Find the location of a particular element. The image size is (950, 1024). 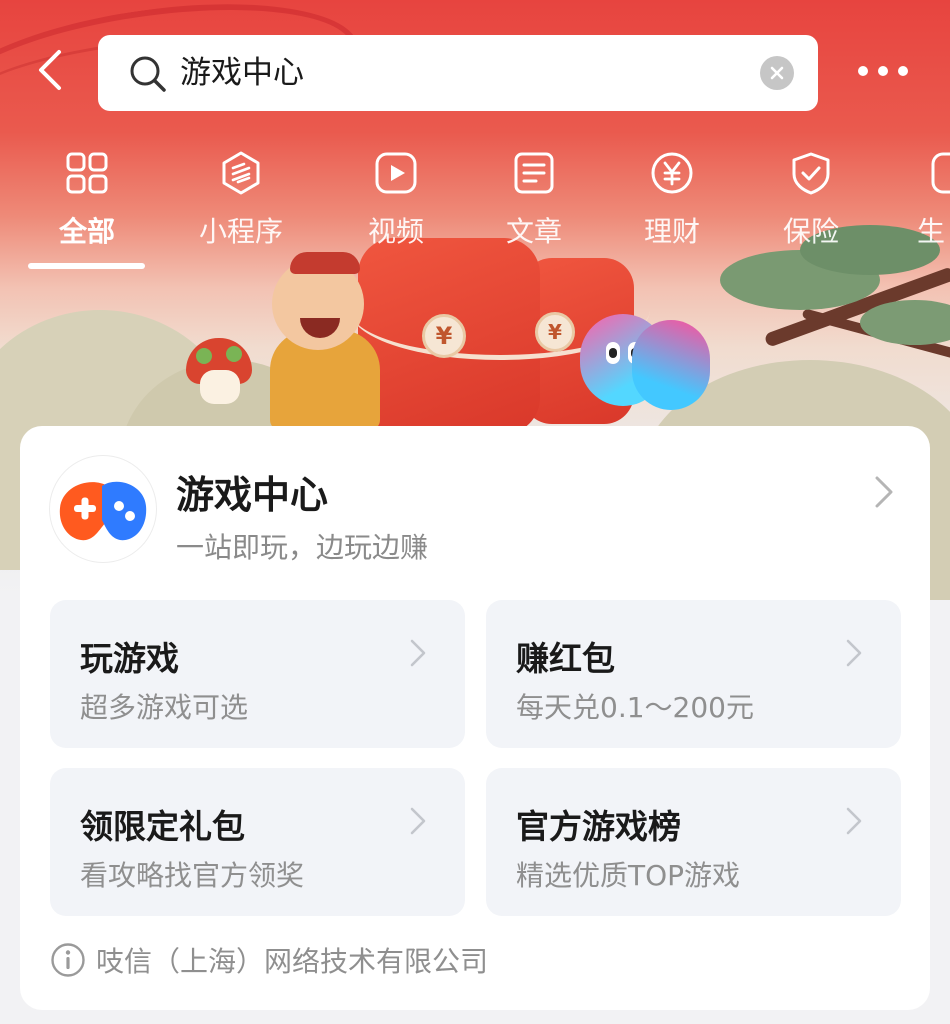

search-input: 游戏中心 is located at coordinates (242, 73).